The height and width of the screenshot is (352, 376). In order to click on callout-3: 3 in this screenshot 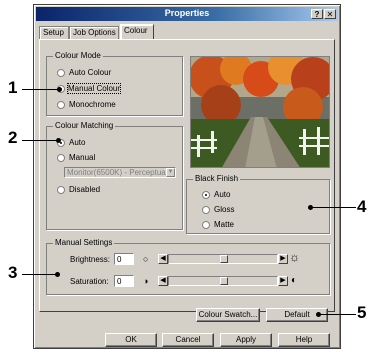, I will do `click(13, 272)`.